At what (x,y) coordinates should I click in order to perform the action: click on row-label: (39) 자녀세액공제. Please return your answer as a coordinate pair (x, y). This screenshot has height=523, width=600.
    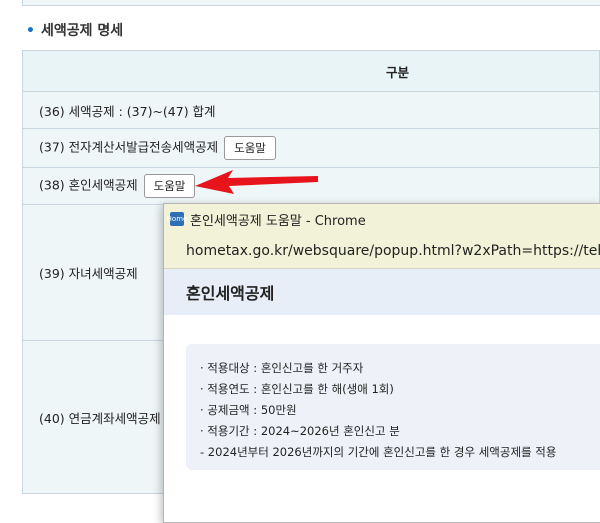
    Looking at the image, I should click on (88, 273).